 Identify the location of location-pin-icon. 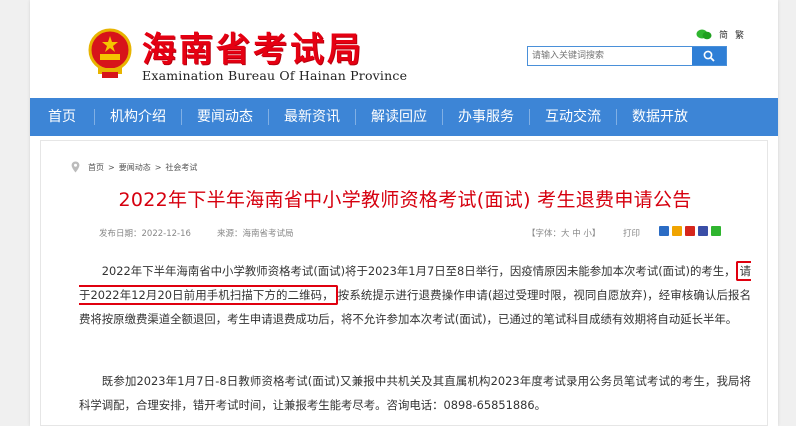
(75, 167).